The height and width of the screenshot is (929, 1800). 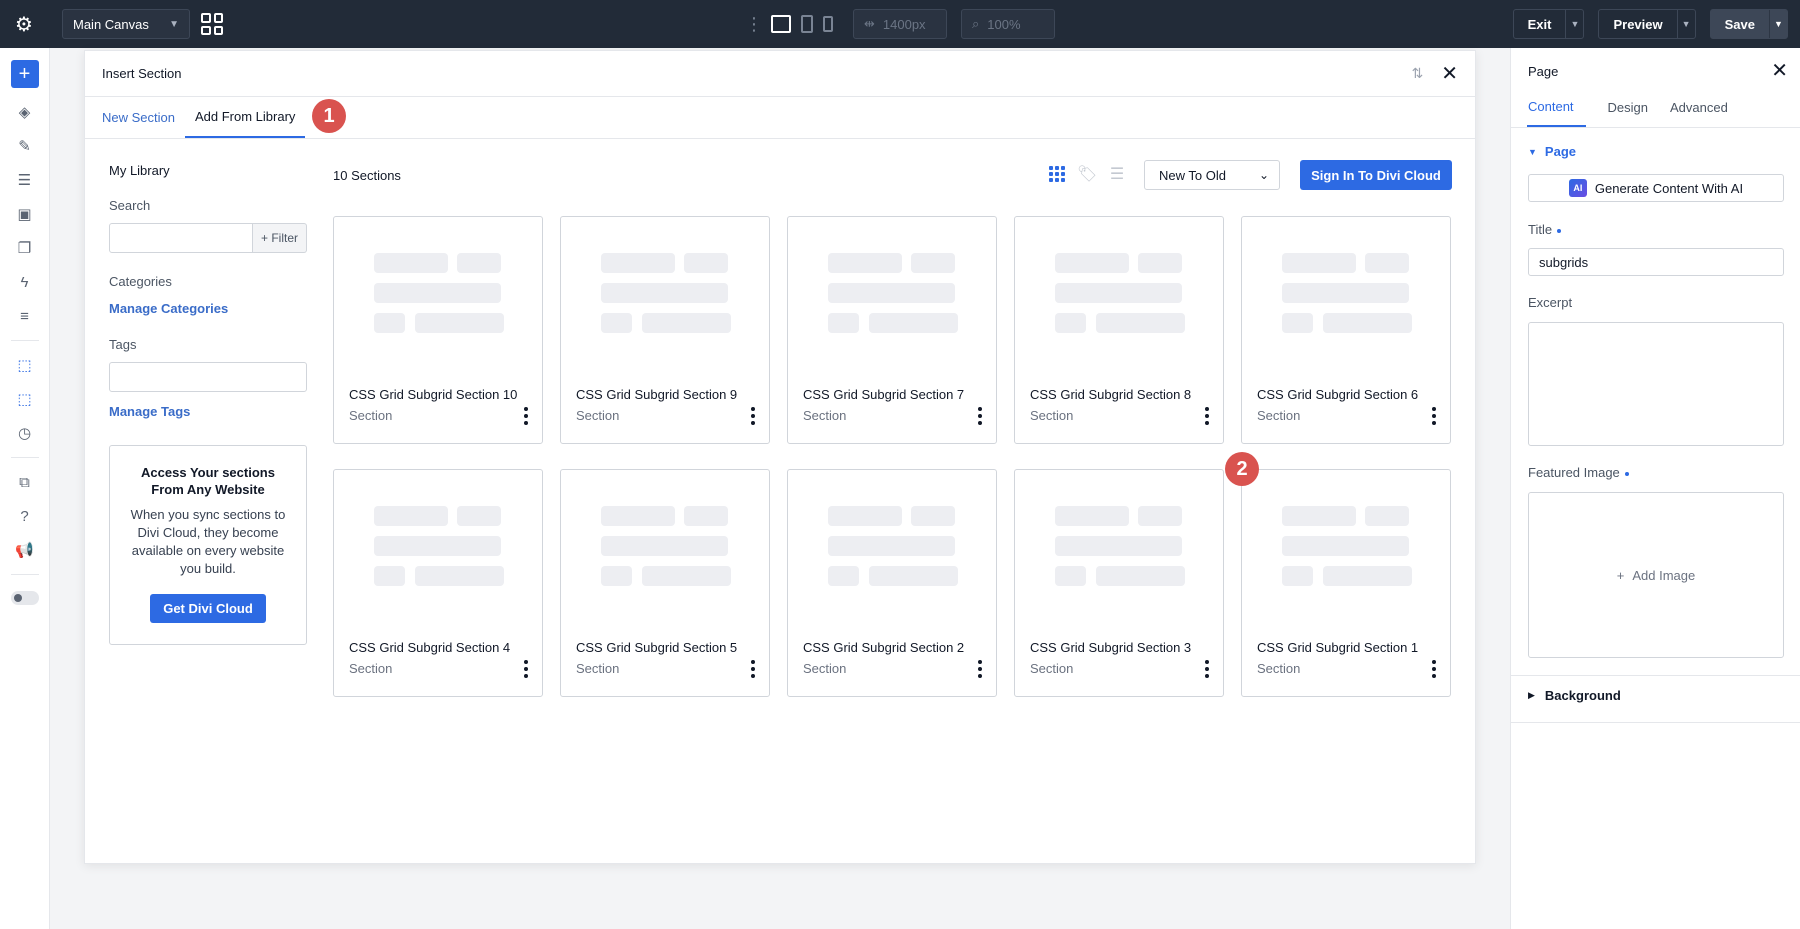 What do you see at coordinates (657, 647) in the screenshot?
I see `card-title: CSS Grid Subgrid Section 5` at bounding box center [657, 647].